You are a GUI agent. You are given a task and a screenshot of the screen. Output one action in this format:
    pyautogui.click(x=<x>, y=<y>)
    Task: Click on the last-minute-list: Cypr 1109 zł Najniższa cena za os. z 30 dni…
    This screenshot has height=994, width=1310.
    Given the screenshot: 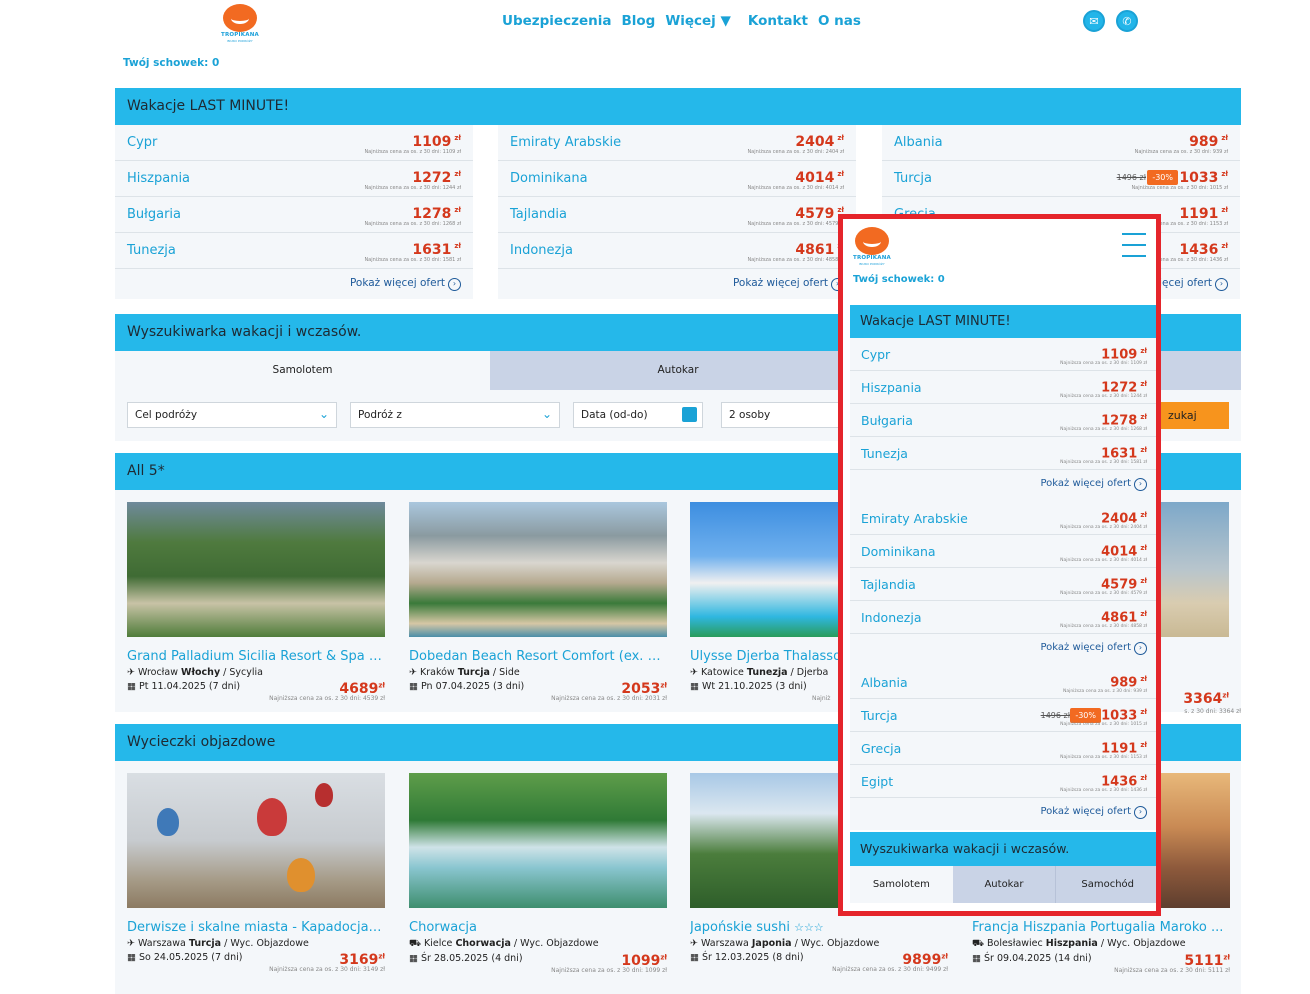 What is the action you would take?
    pyautogui.click(x=1003, y=584)
    